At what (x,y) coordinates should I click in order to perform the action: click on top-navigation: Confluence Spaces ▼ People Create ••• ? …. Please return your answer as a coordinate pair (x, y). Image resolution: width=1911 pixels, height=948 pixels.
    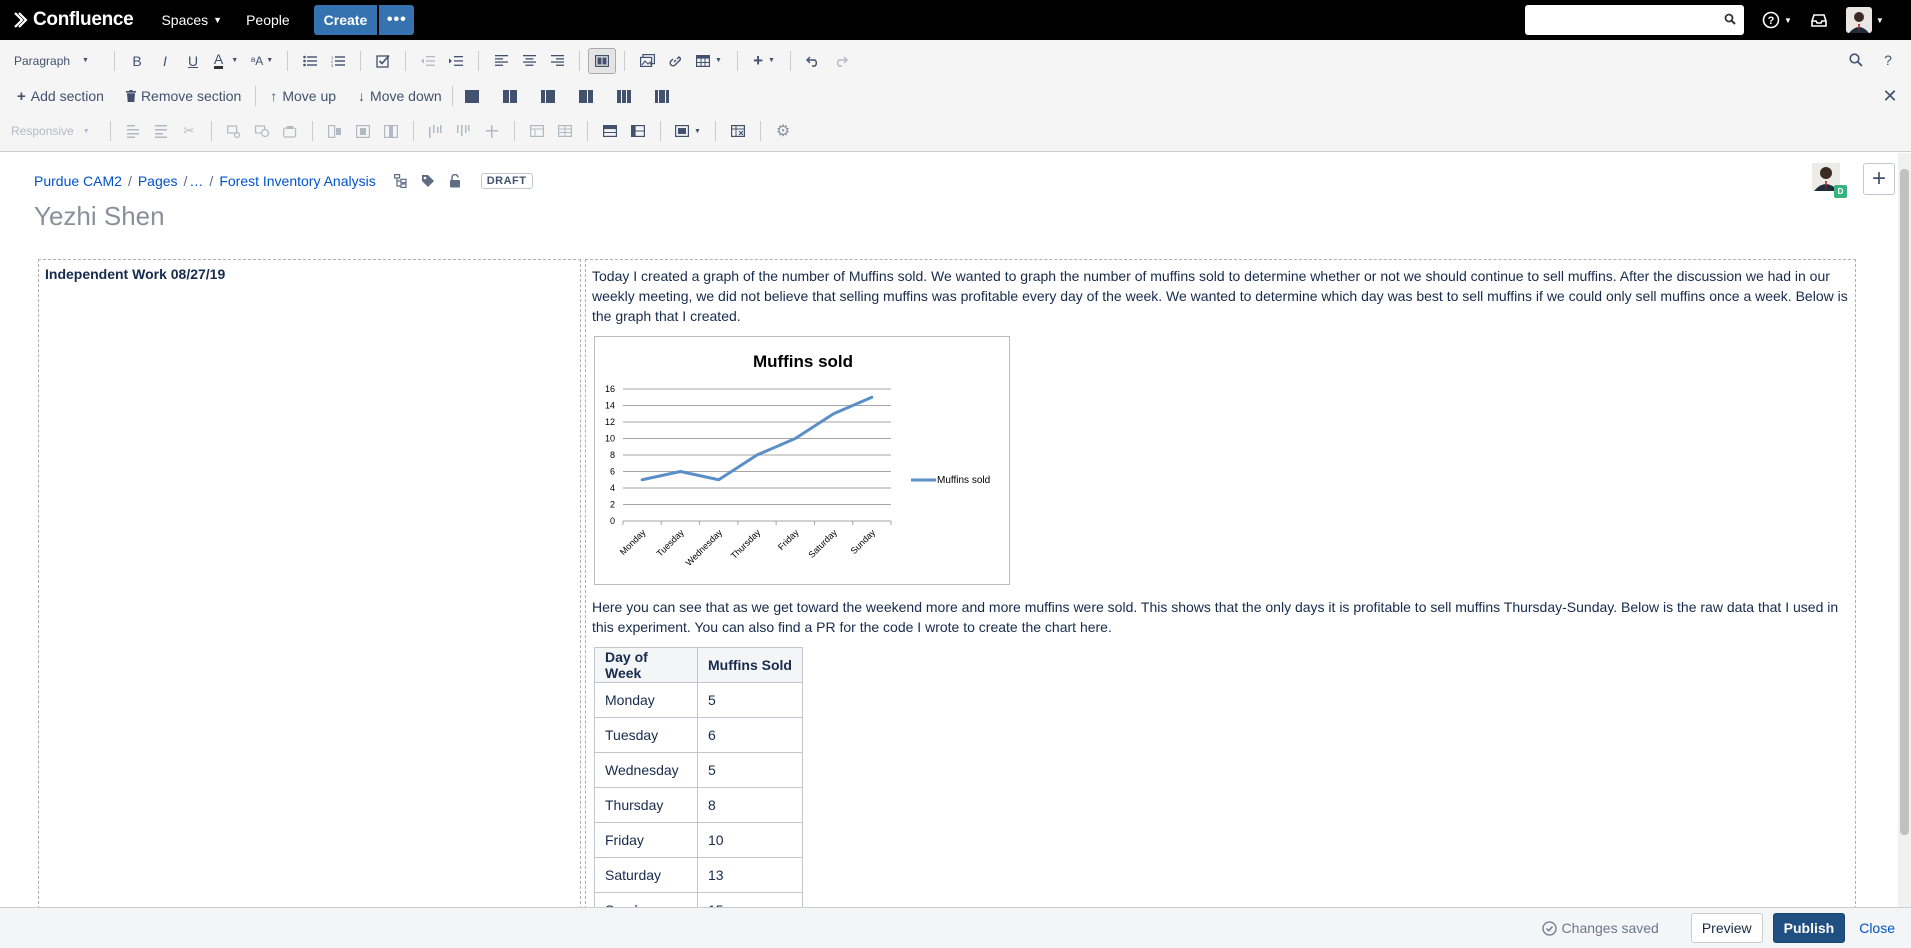
    Looking at the image, I should click on (955, 20).